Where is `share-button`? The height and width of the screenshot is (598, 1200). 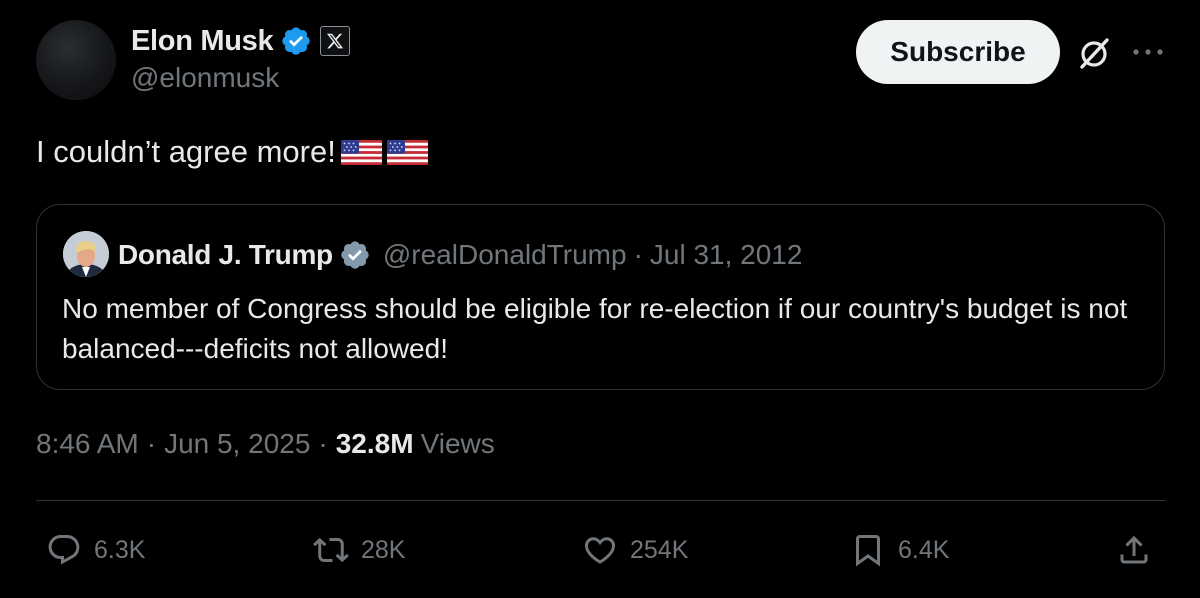
share-button is located at coordinates (1134, 550).